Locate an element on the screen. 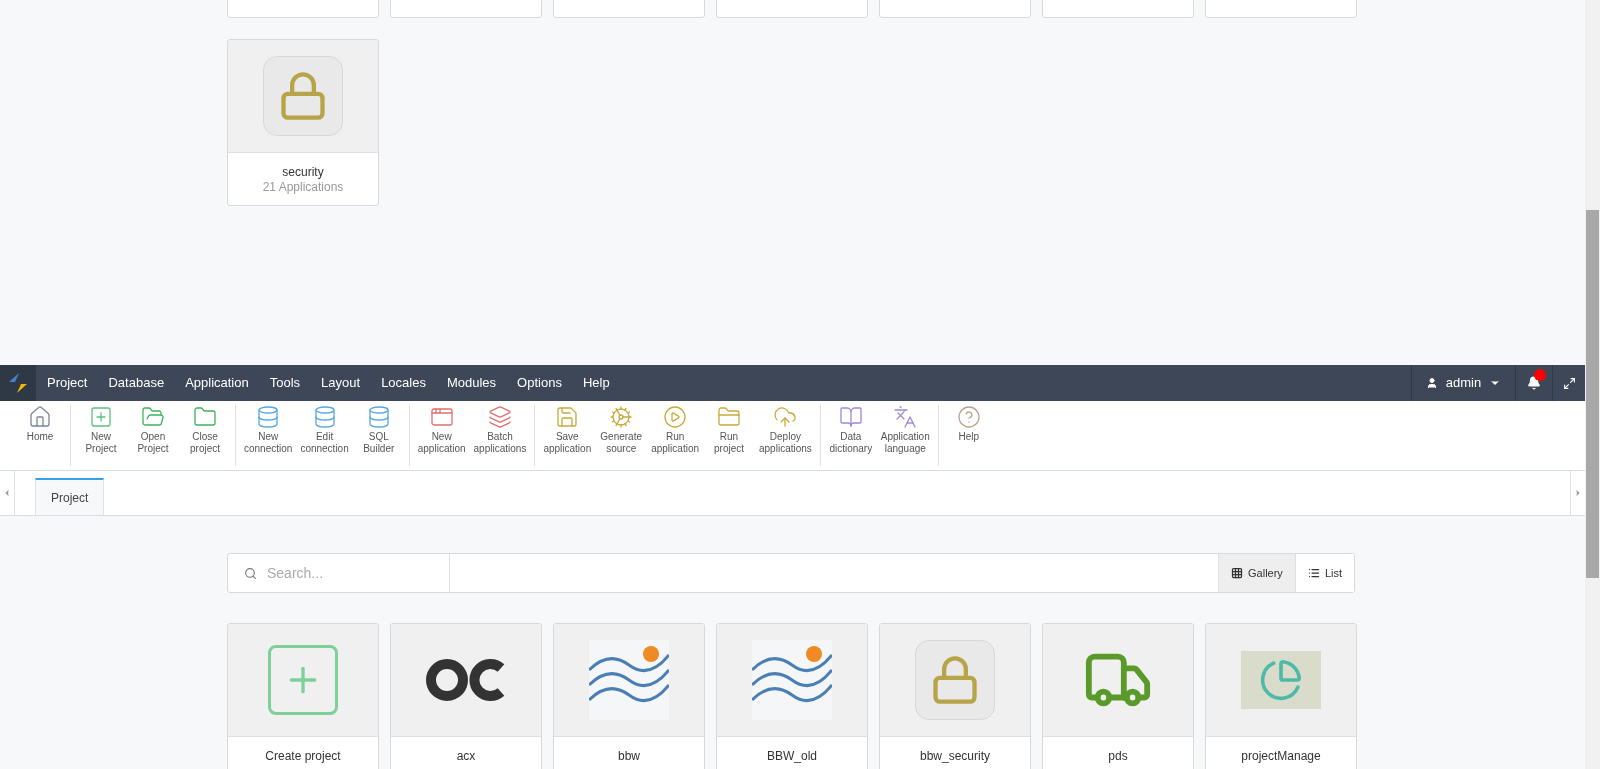  project-name: acx is located at coordinates (466, 756).